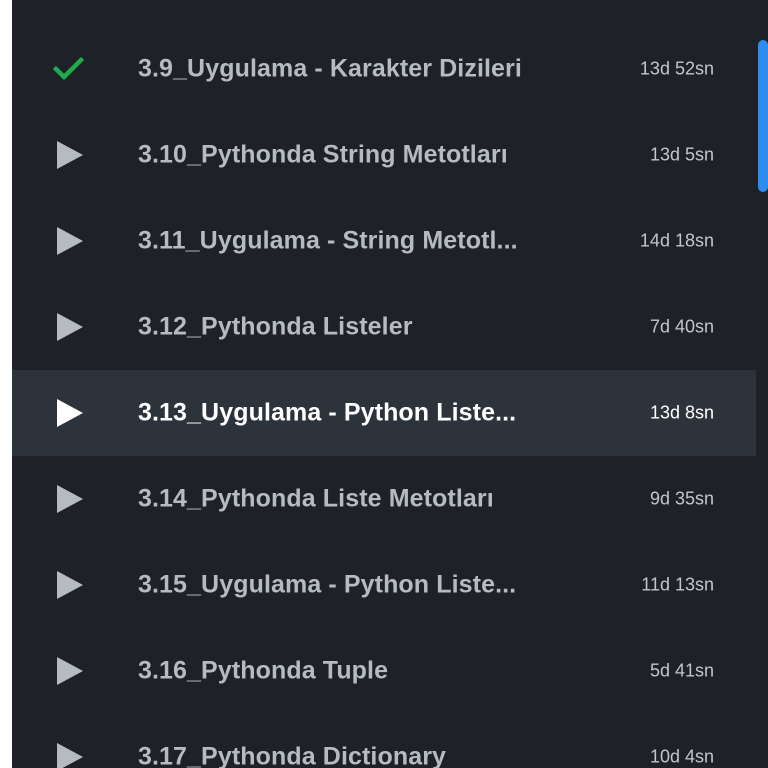  I want to click on lesson-row: 3.10_Pythonda String Metotları 13d 5sn, so click(384, 155).